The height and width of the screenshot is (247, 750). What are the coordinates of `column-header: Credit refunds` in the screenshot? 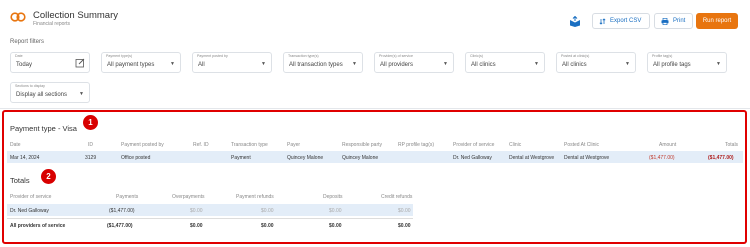 It's located at (397, 197).